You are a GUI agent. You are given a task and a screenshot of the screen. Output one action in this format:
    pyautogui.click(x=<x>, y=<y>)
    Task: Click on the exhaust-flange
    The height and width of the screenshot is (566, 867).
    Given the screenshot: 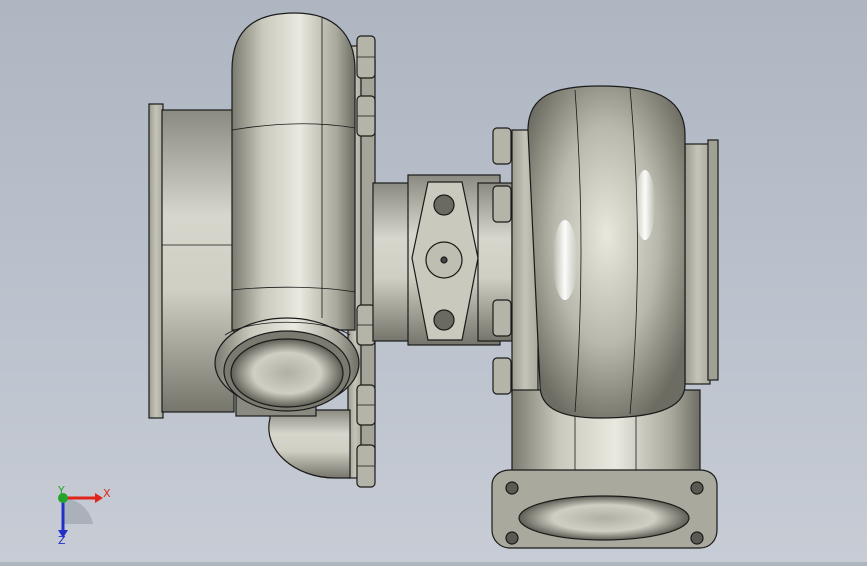 What is the action you would take?
    pyautogui.click(x=604, y=509)
    